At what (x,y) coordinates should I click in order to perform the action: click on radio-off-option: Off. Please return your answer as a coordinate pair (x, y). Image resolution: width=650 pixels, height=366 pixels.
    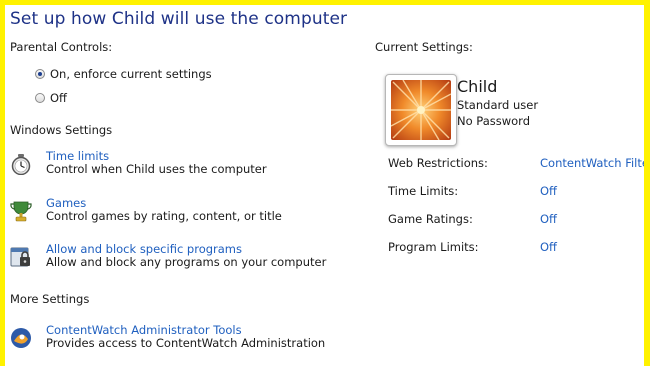
    Looking at the image, I should click on (51, 98).